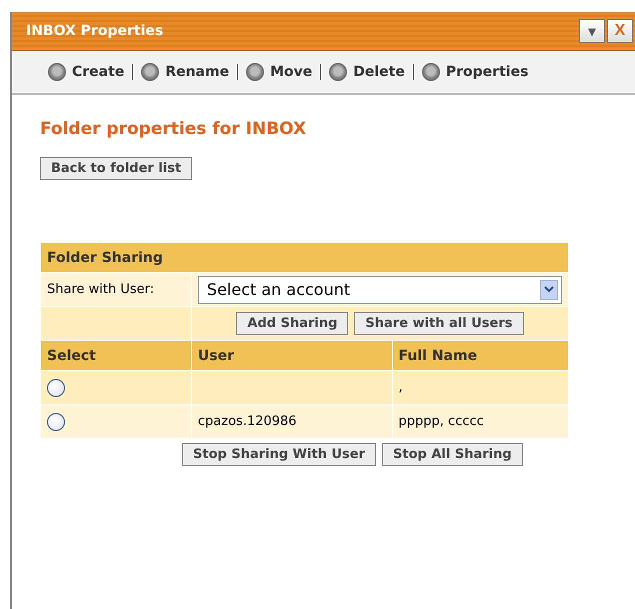  What do you see at coordinates (116, 355) in the screenshot?
I see `column-header: Select` at bounding box center [116, 355].